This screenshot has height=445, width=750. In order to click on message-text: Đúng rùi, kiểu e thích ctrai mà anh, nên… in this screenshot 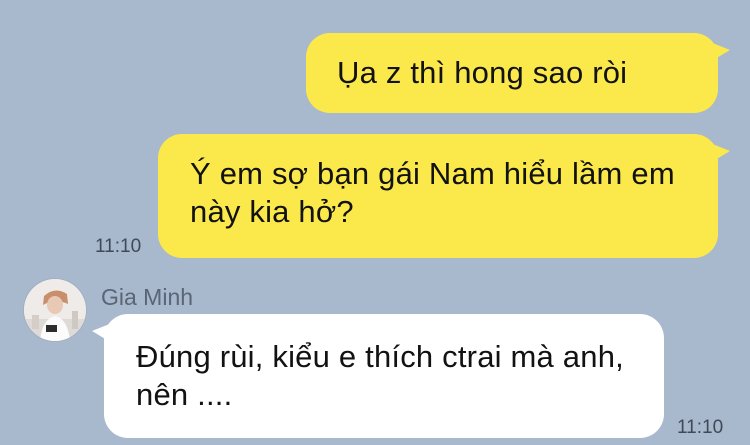, I will do `click(380, 375)`.